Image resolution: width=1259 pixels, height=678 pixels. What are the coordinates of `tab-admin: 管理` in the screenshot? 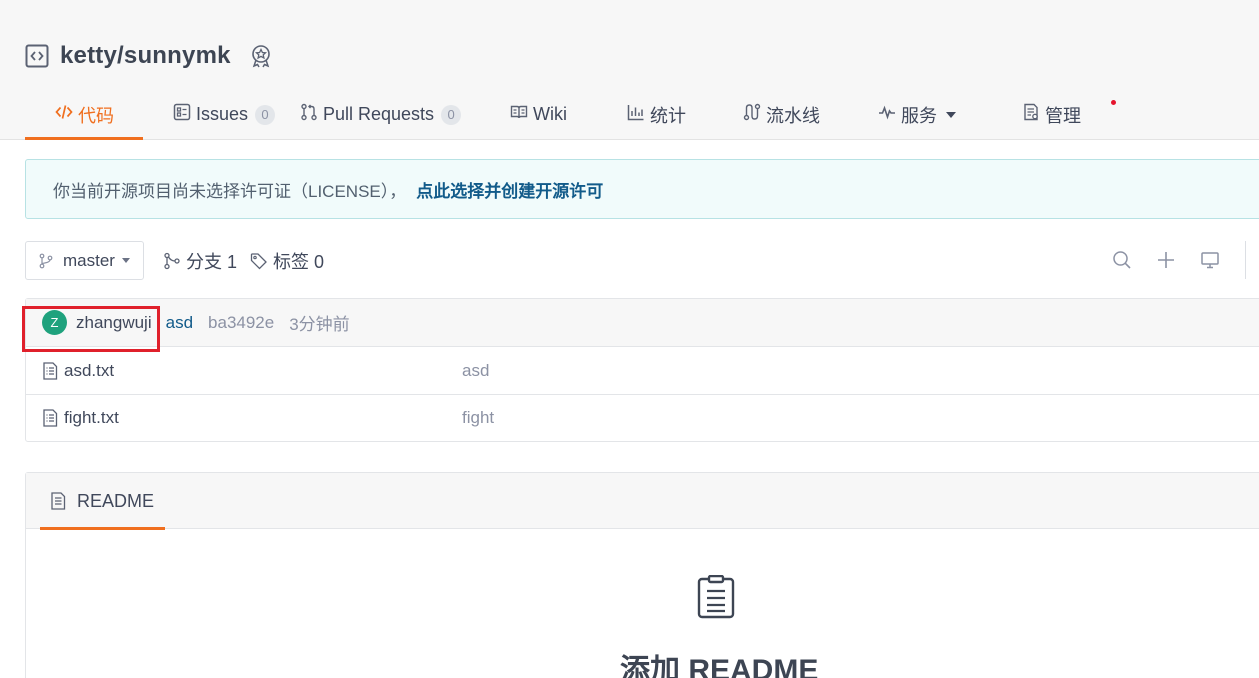 It's located at (1072, 114).